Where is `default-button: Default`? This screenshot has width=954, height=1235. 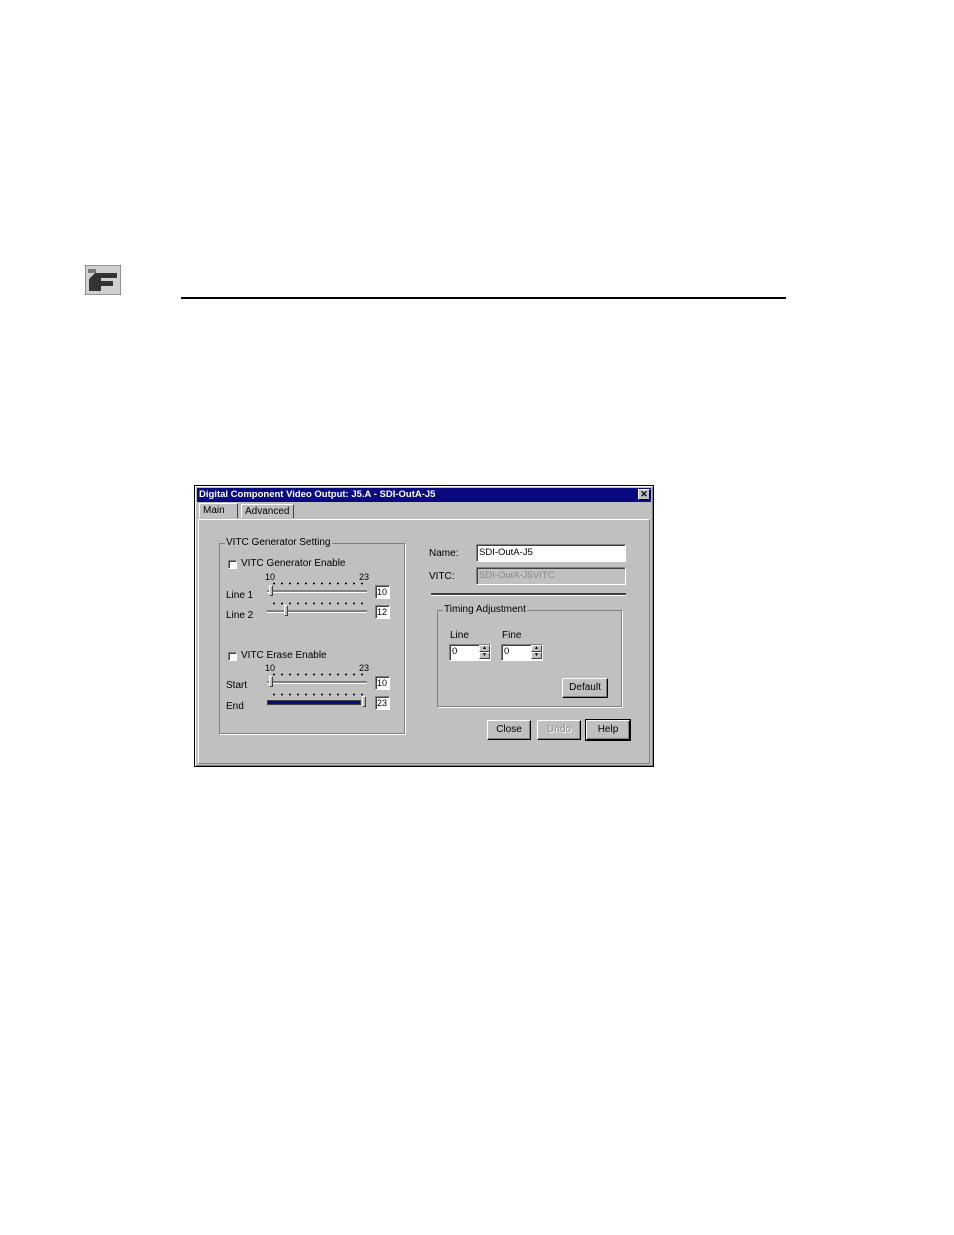
default-button: Default is located at coordinates (585, 688).